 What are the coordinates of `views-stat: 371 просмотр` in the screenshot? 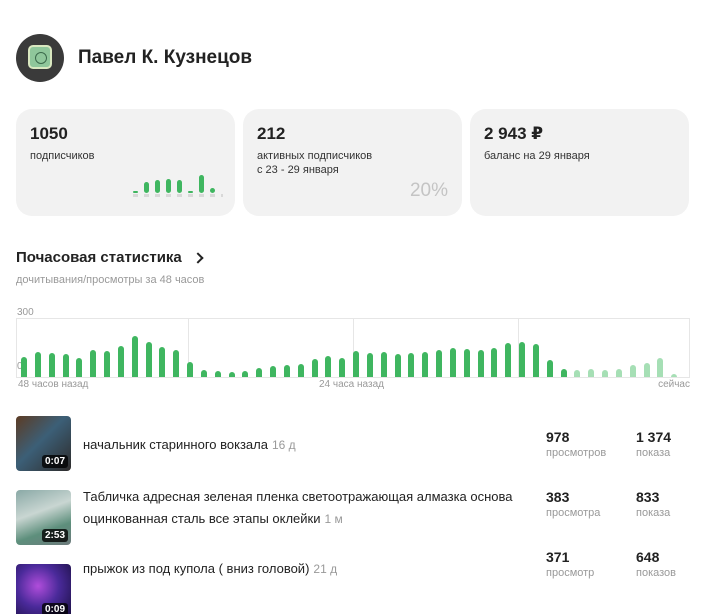 It's located at (570, 564).